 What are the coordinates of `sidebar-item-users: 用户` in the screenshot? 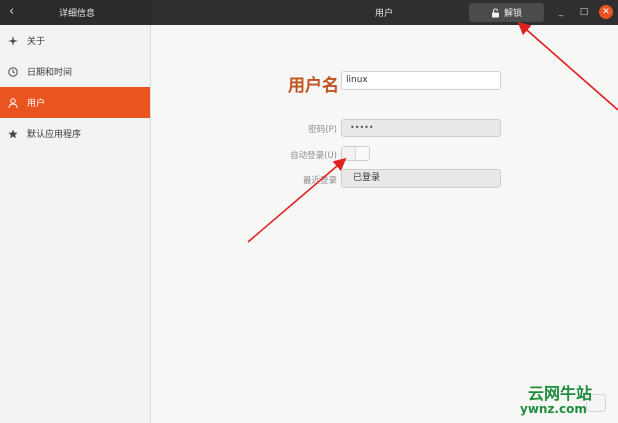 It's located at (75, 102).